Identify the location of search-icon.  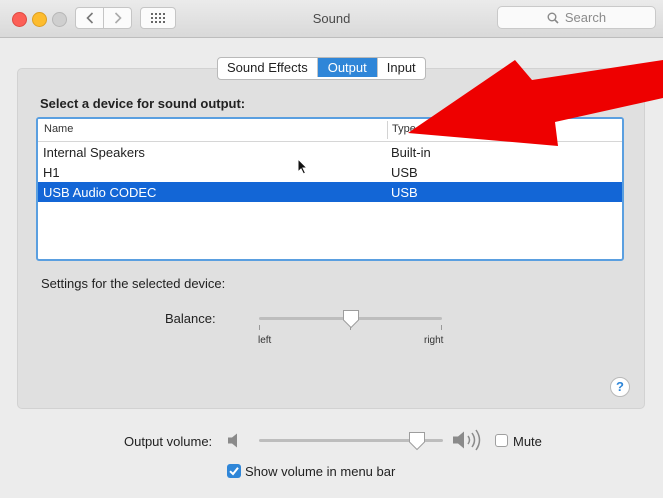
(553, 18).